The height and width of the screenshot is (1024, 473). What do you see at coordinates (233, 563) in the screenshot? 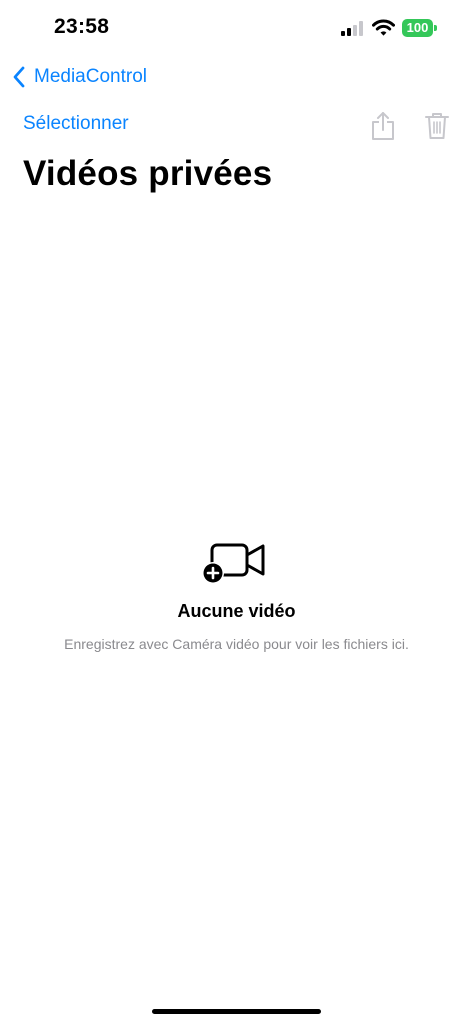
I see `video-add-icon` at bounding box center [233, 563].